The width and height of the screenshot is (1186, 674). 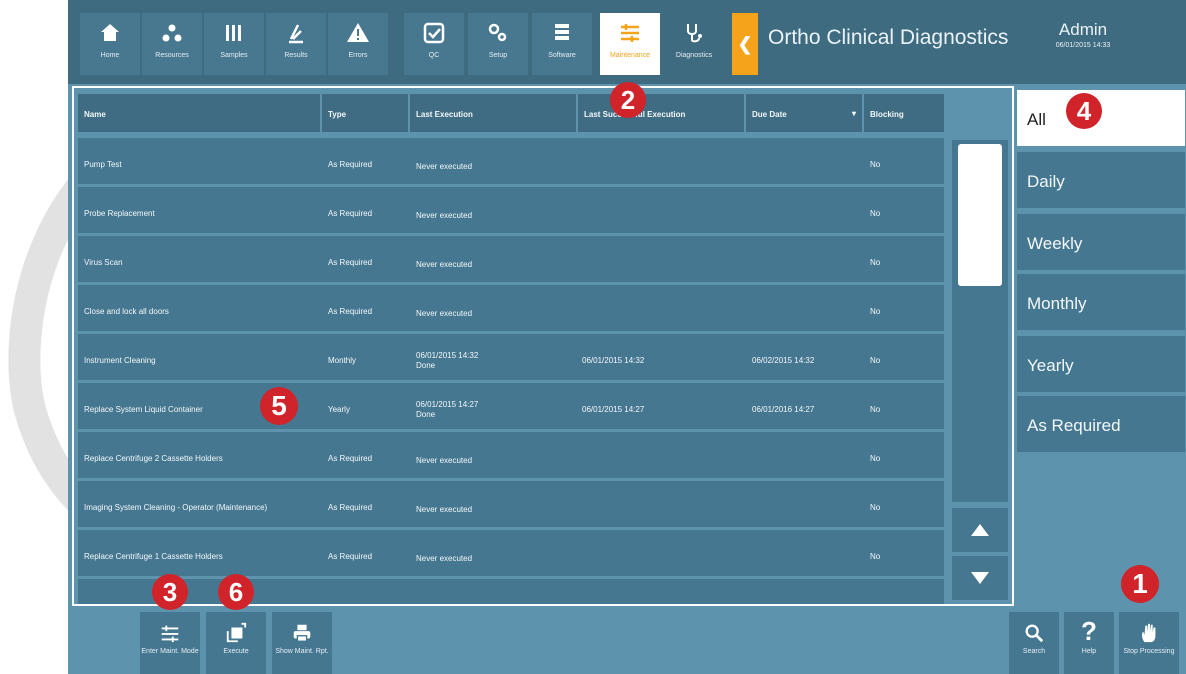 What do you see at coordinates (562, 32) in the screenshot?
I see `software-icon` at bounding box center [562, 32].